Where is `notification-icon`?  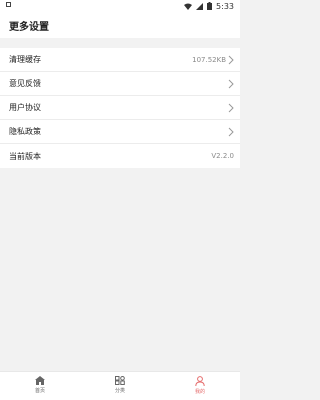
notification-icon is located at coordinates (8, 4).